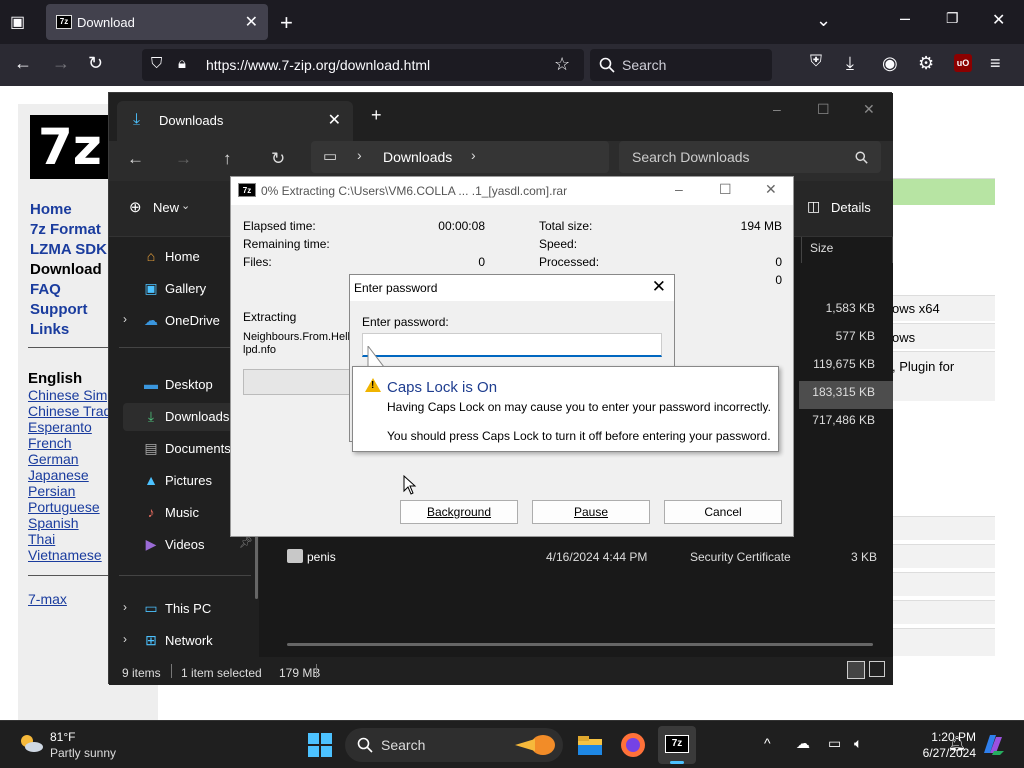  Describe the element at coordinates (64, 507) in the screenshot. I see `lang-link: Portuguese` at that location.